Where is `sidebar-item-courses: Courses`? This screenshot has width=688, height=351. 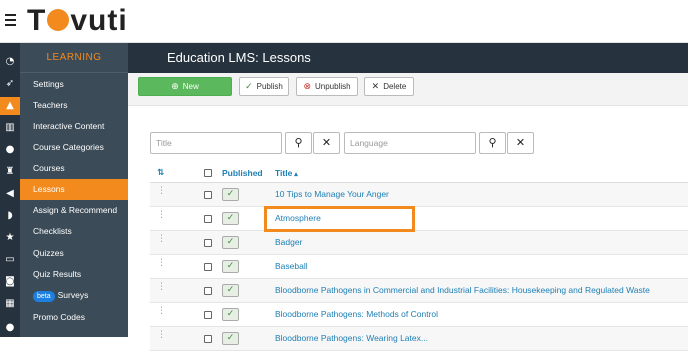 sidebar-item-courses: Courses is located at coordinates (74, 168).